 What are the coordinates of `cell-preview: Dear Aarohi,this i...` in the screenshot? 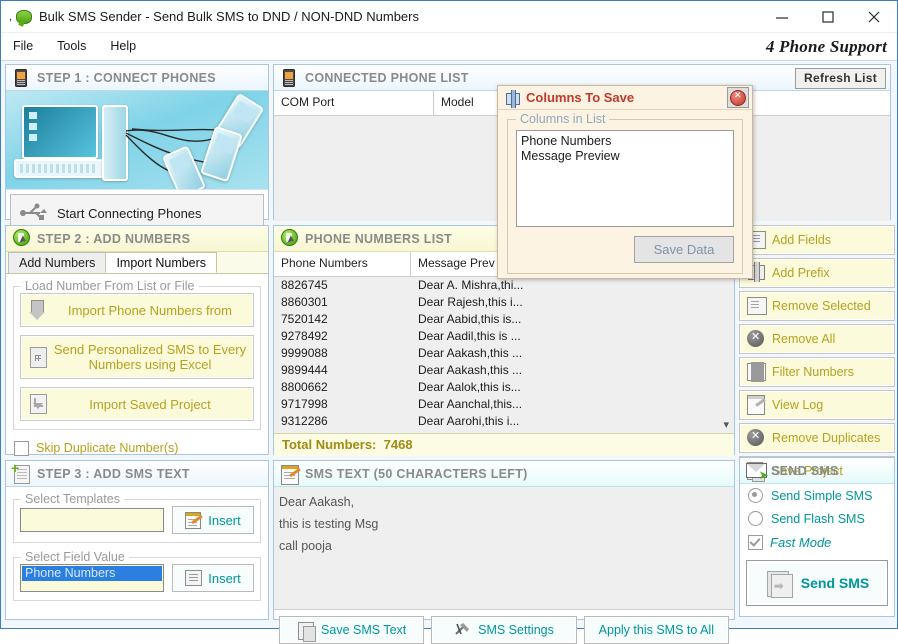 It's located at (469, 421).